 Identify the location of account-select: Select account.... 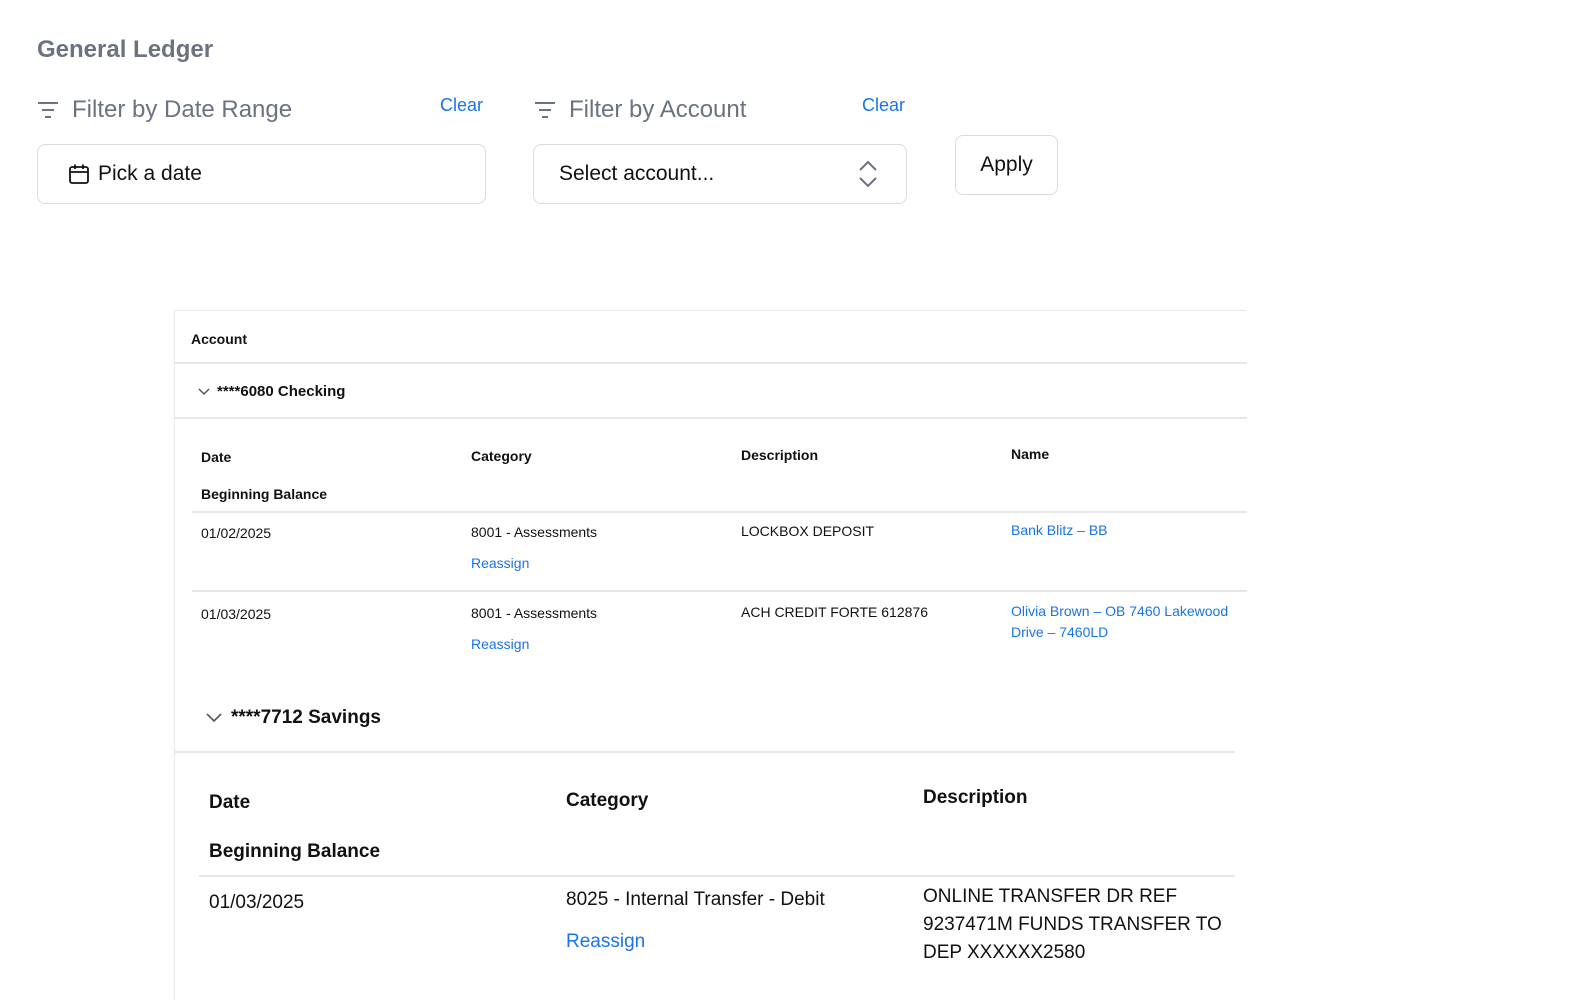
(720, 174).